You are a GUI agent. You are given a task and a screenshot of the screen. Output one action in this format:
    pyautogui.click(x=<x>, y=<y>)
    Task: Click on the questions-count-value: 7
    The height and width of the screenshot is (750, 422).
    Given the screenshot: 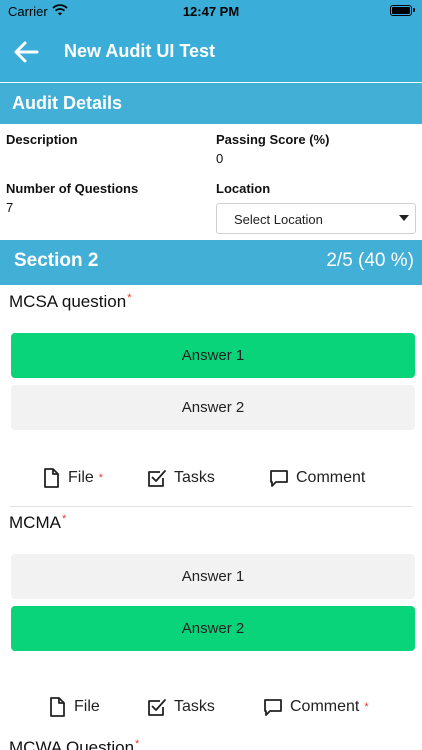 What is the action you would take?
    pyautogui.click(x=10, y=207)
    